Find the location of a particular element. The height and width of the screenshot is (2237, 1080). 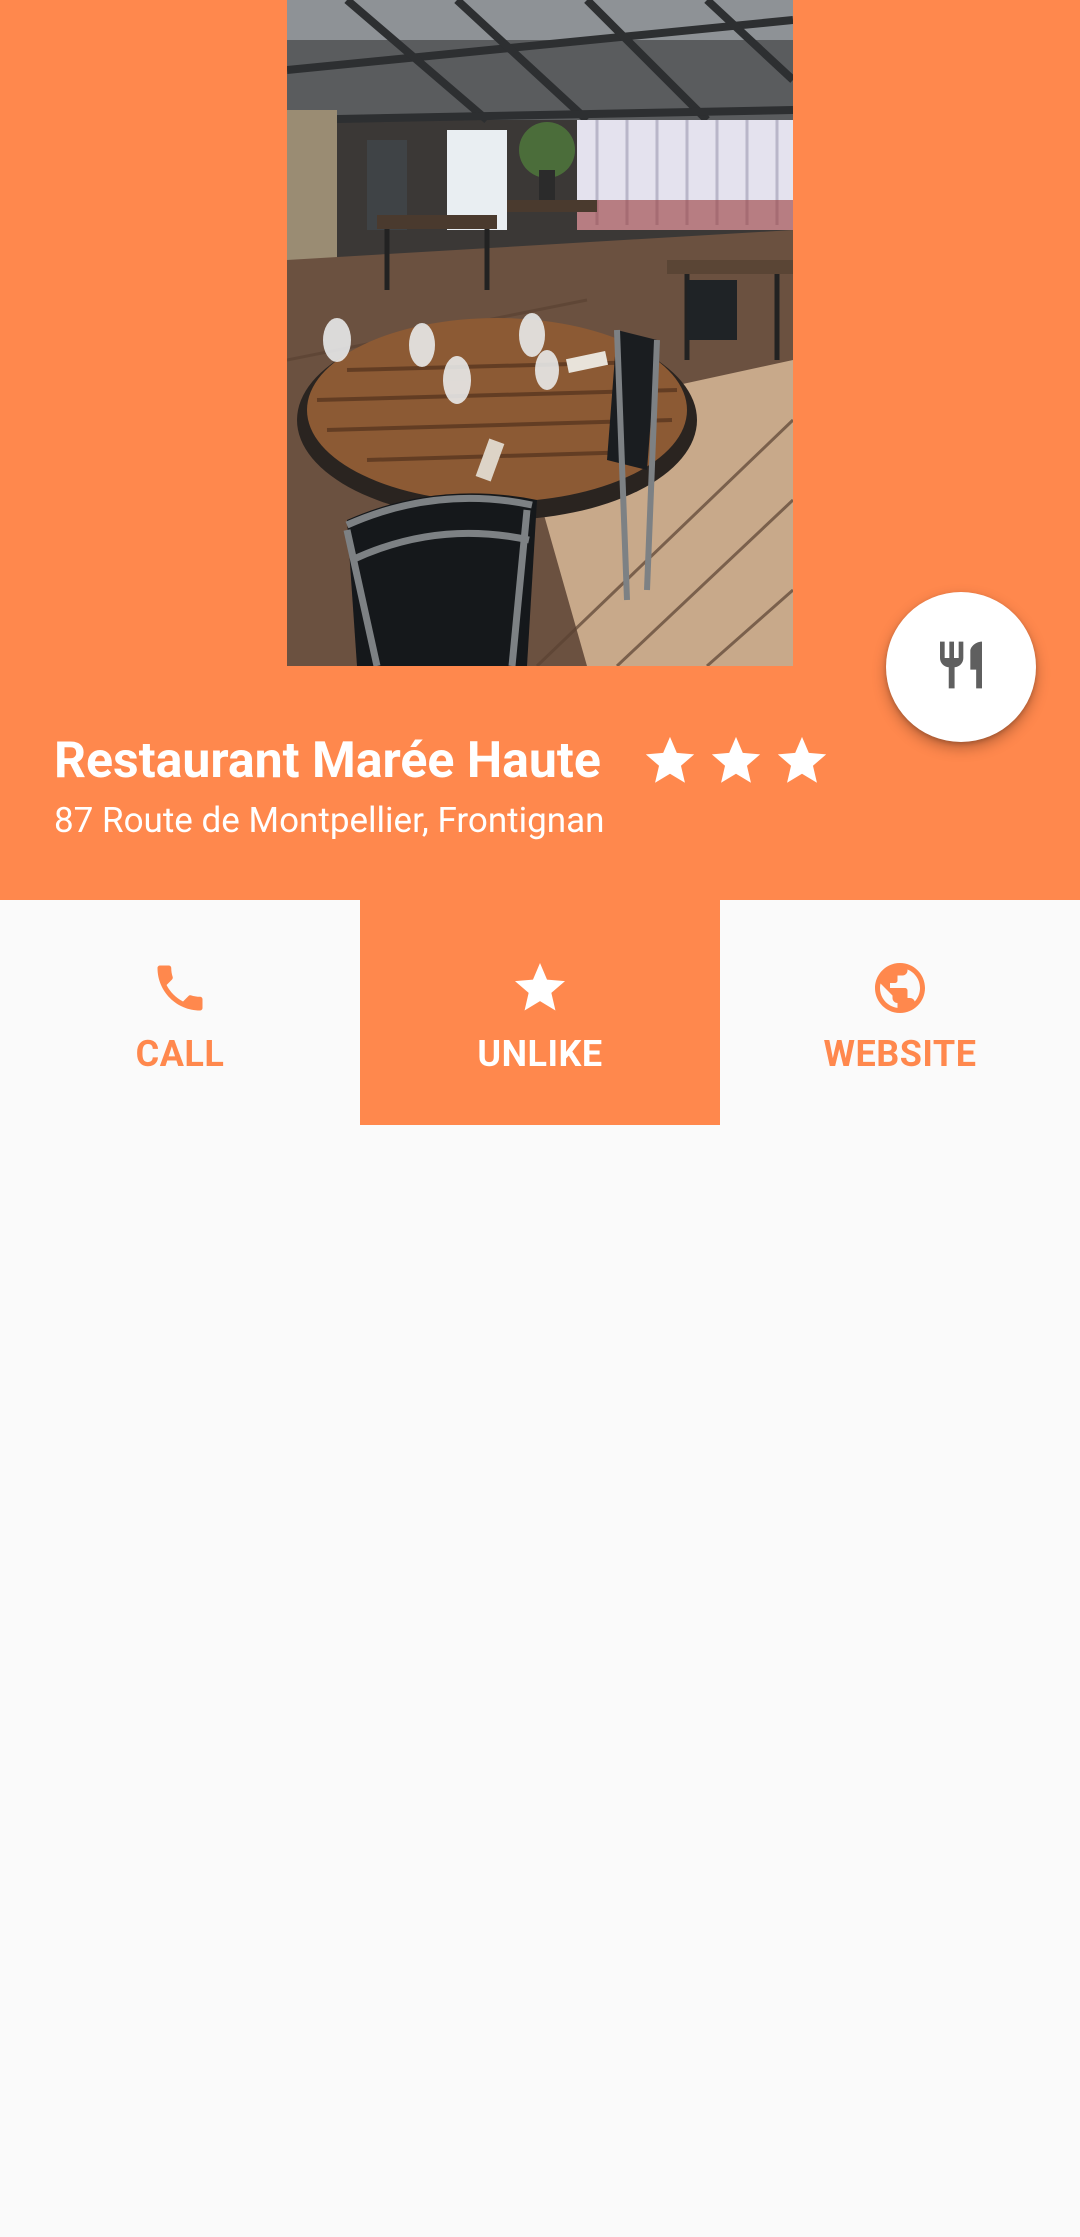

action-bar: CALL UNLIKE WEBSITE is located at coordinates (540, 1012).